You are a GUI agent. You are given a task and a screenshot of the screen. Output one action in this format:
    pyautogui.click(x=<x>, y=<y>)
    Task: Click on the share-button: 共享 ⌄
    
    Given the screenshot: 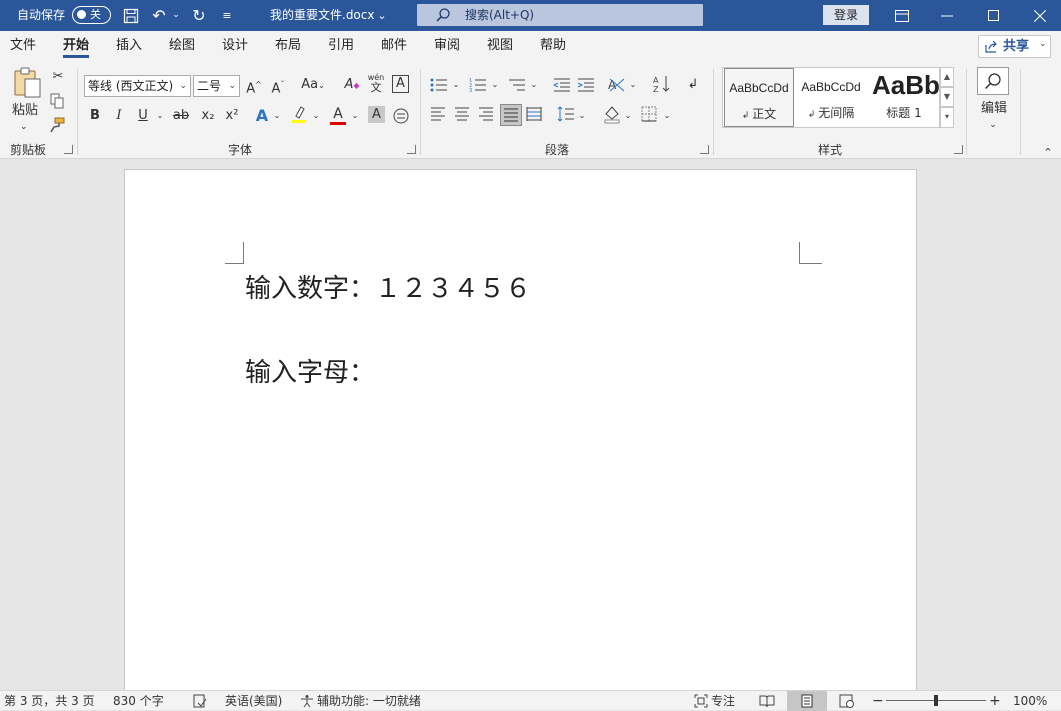 What is the action you would take?
    pyautogui.click(x=1014, y=46)
    